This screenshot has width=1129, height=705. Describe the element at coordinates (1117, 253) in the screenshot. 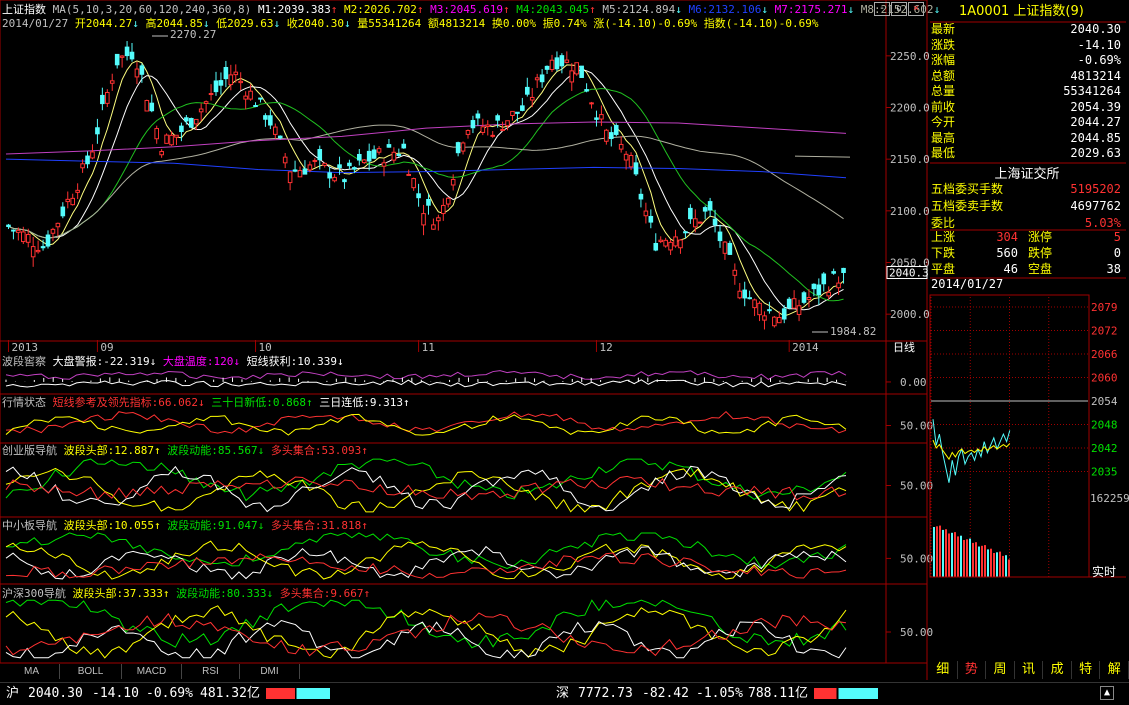

I see `breadth-value-2: 0` at that location.